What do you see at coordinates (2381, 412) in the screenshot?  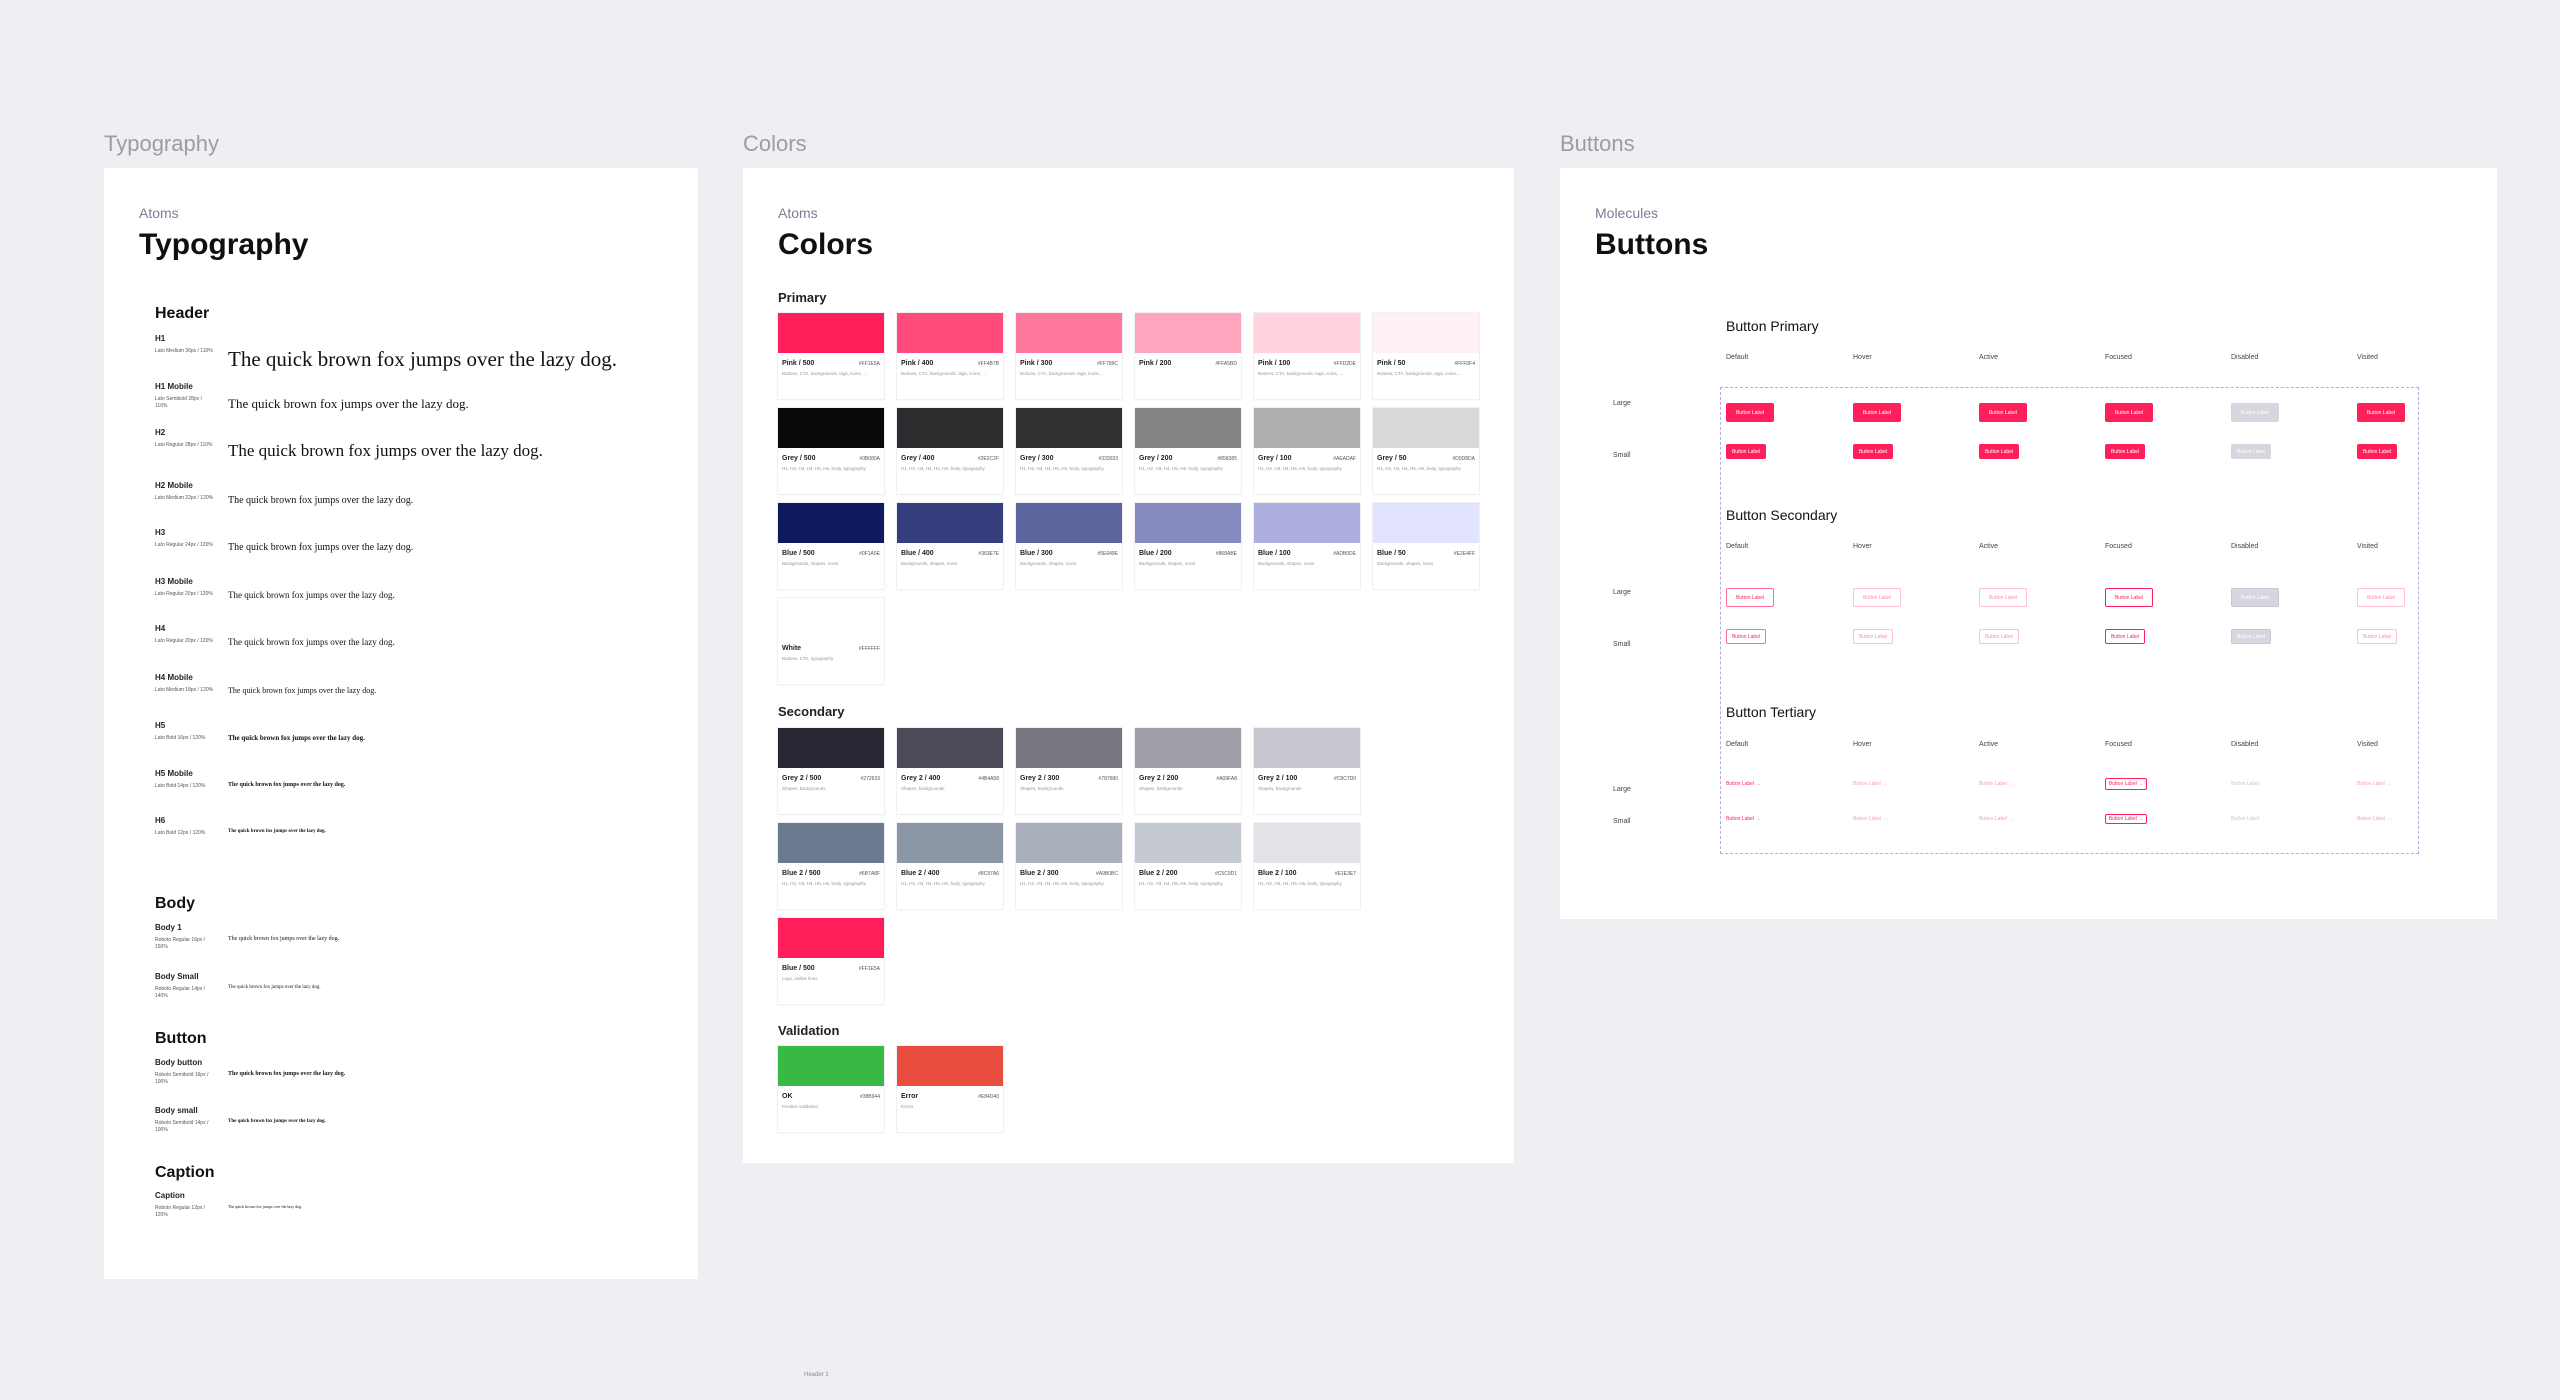 I see `button-primary-large-visited: Button Label` at bounding box center [2381, 412].